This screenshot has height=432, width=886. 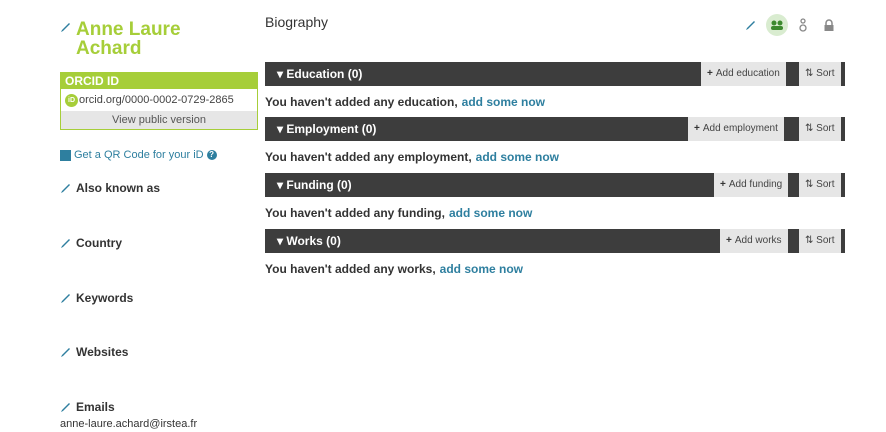 What do you see at coordinates (555, 74) in the screenshot?
I see `education-section-bar: ▾ Education (0) + Add education ⇅ Sort` at bounding box center [555, 74].